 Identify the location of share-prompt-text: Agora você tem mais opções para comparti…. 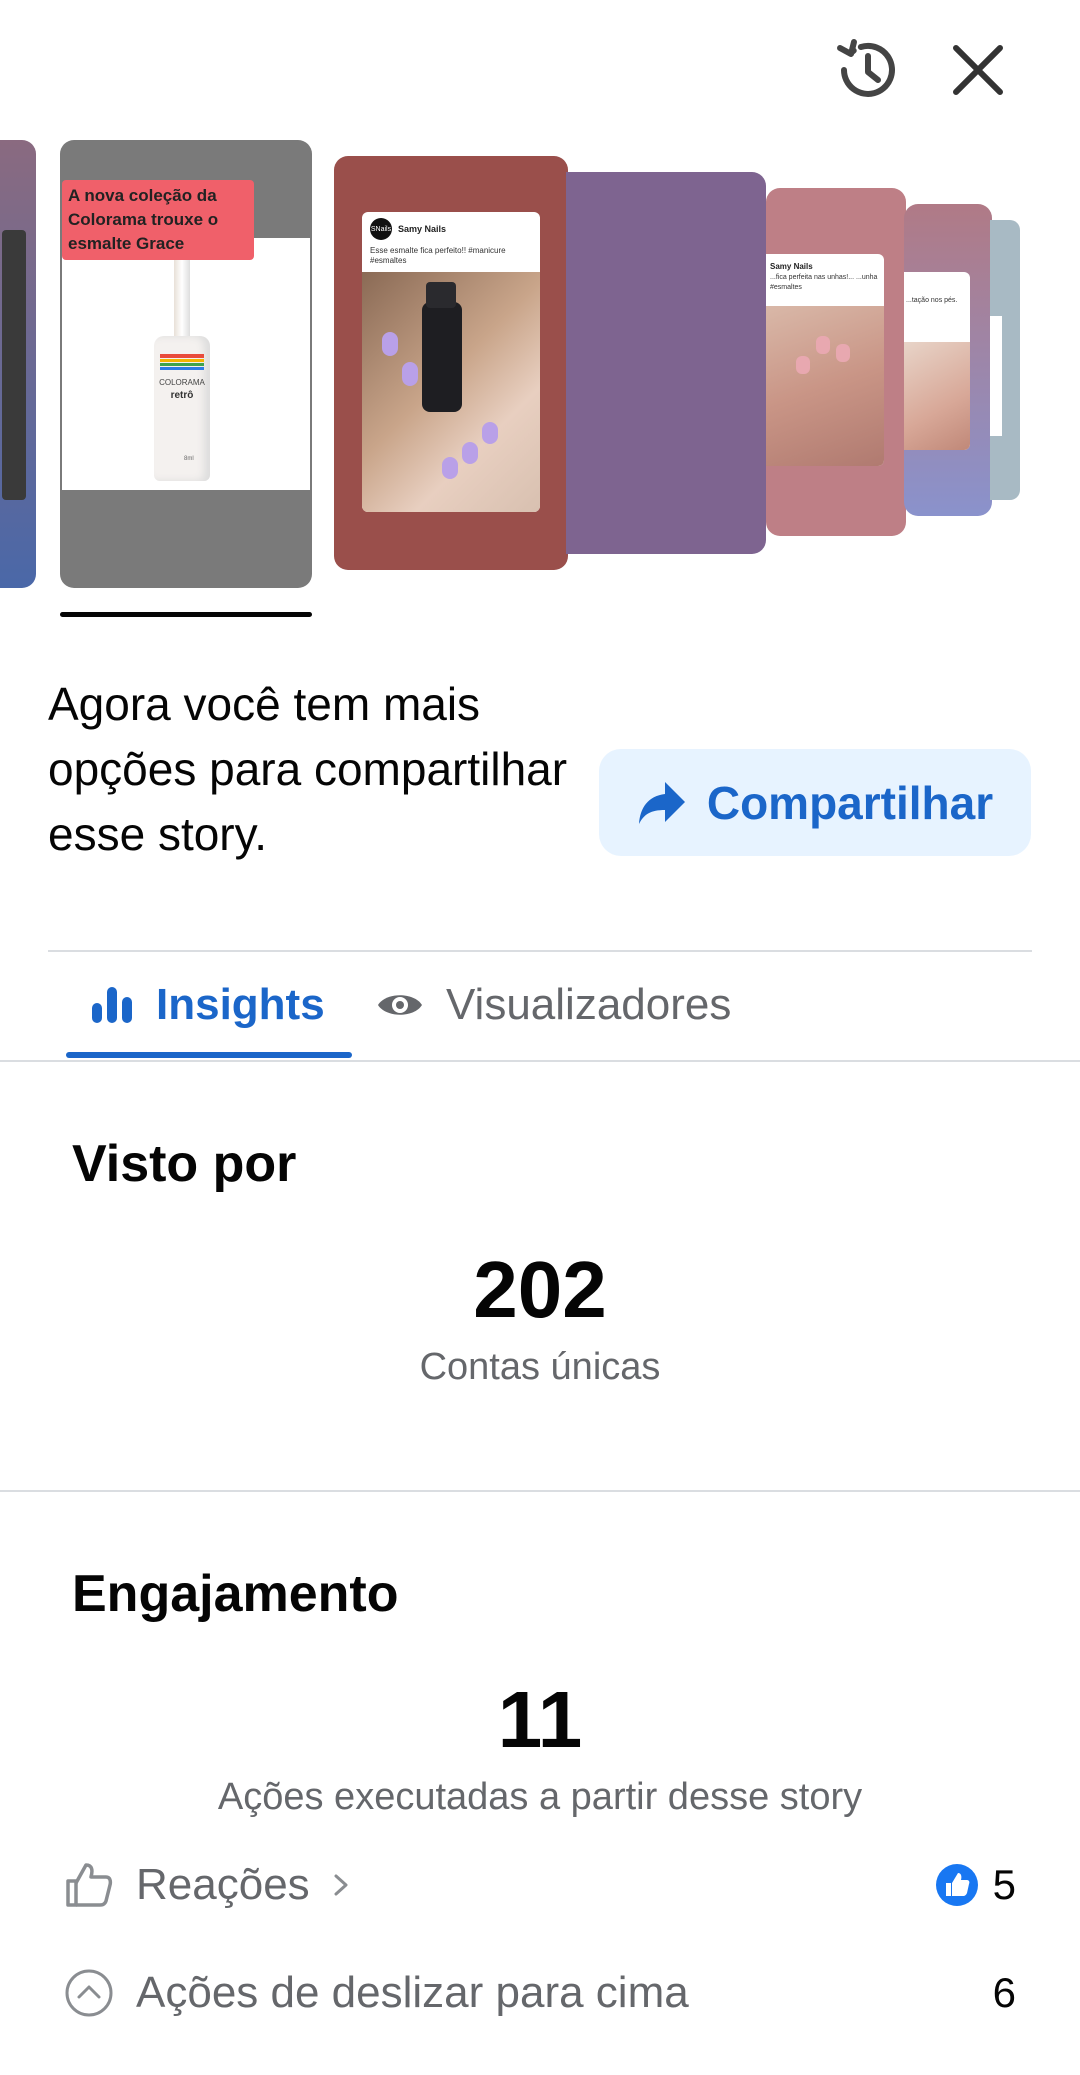
(308, 769).